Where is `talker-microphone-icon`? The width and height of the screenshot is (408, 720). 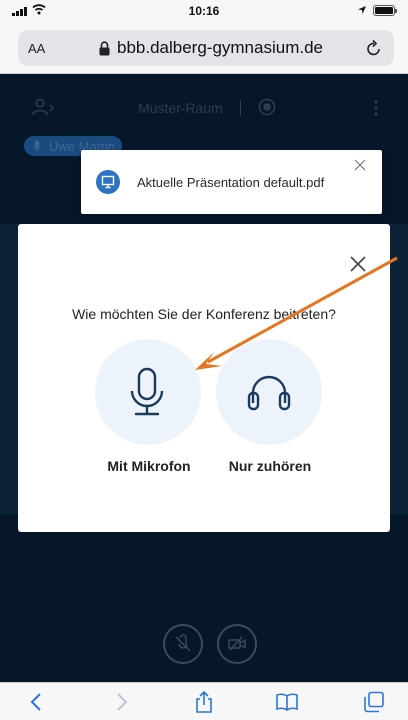 talker-microphone-icon is located at coordinates (37, 146).